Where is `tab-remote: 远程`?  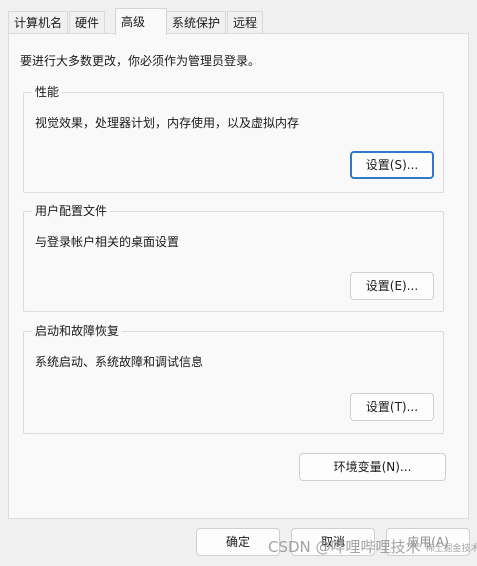
tab-remote: 远程 is located at coordinates (245, 22).